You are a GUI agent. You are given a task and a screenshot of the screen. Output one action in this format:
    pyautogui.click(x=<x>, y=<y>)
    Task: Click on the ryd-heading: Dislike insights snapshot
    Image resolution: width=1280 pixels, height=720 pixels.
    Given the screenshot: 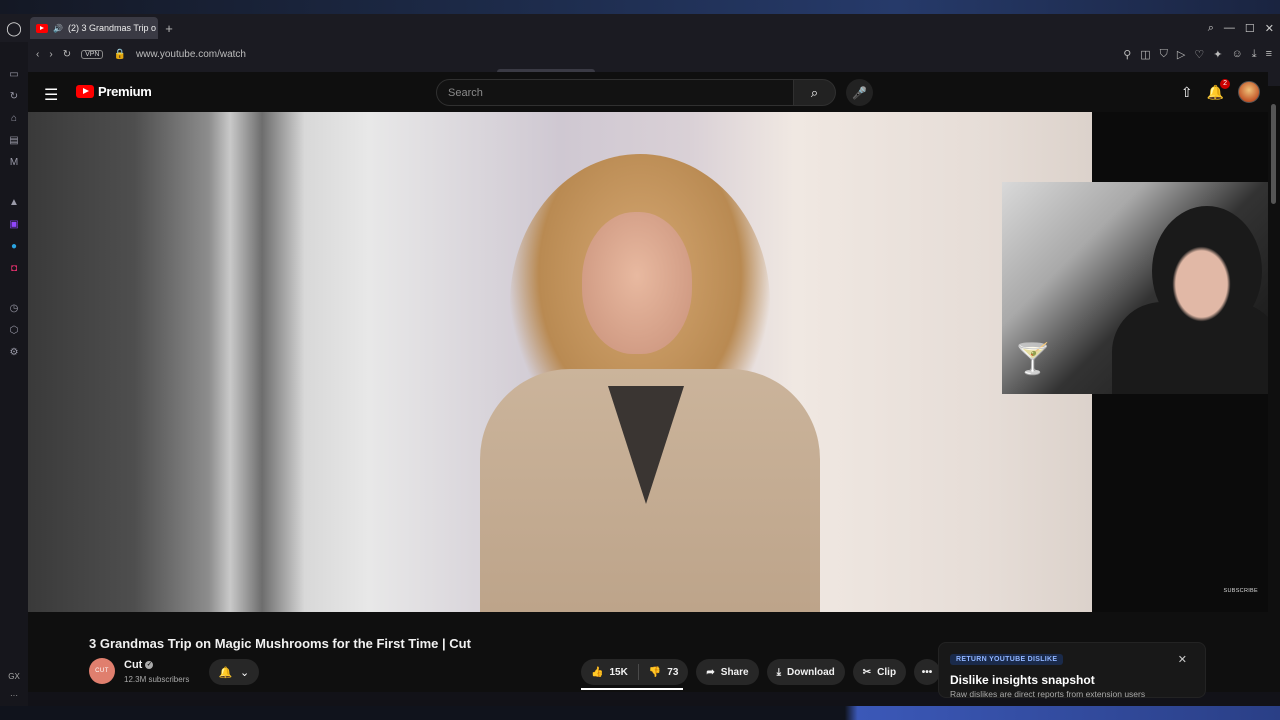 What is the action you would take?
    pyautogui.click(x=1022, y=680)
    